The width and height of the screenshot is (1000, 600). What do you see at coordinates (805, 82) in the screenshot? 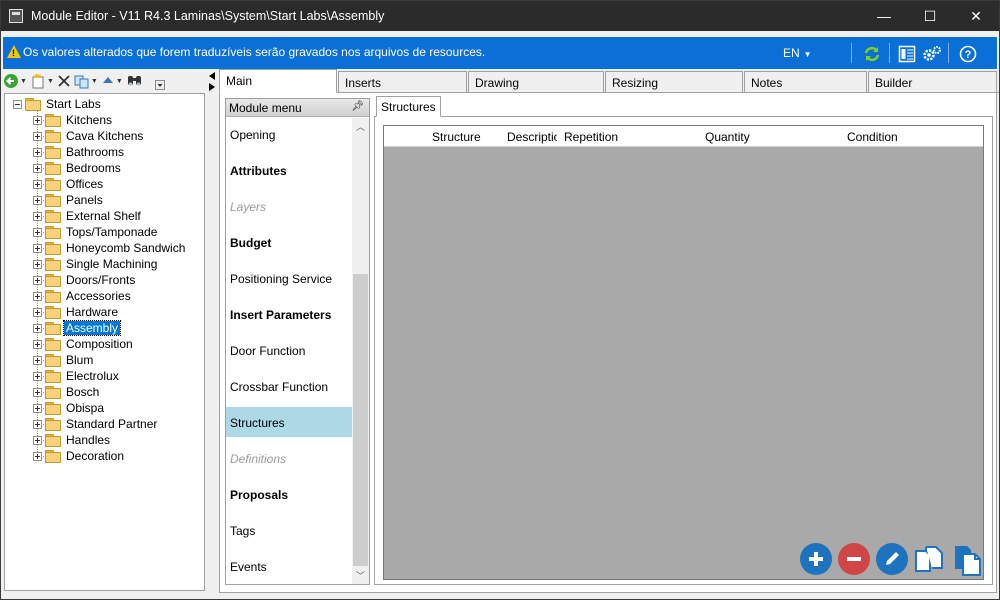
I see `tab-notes: Notes` at bounding box center [805, 82].